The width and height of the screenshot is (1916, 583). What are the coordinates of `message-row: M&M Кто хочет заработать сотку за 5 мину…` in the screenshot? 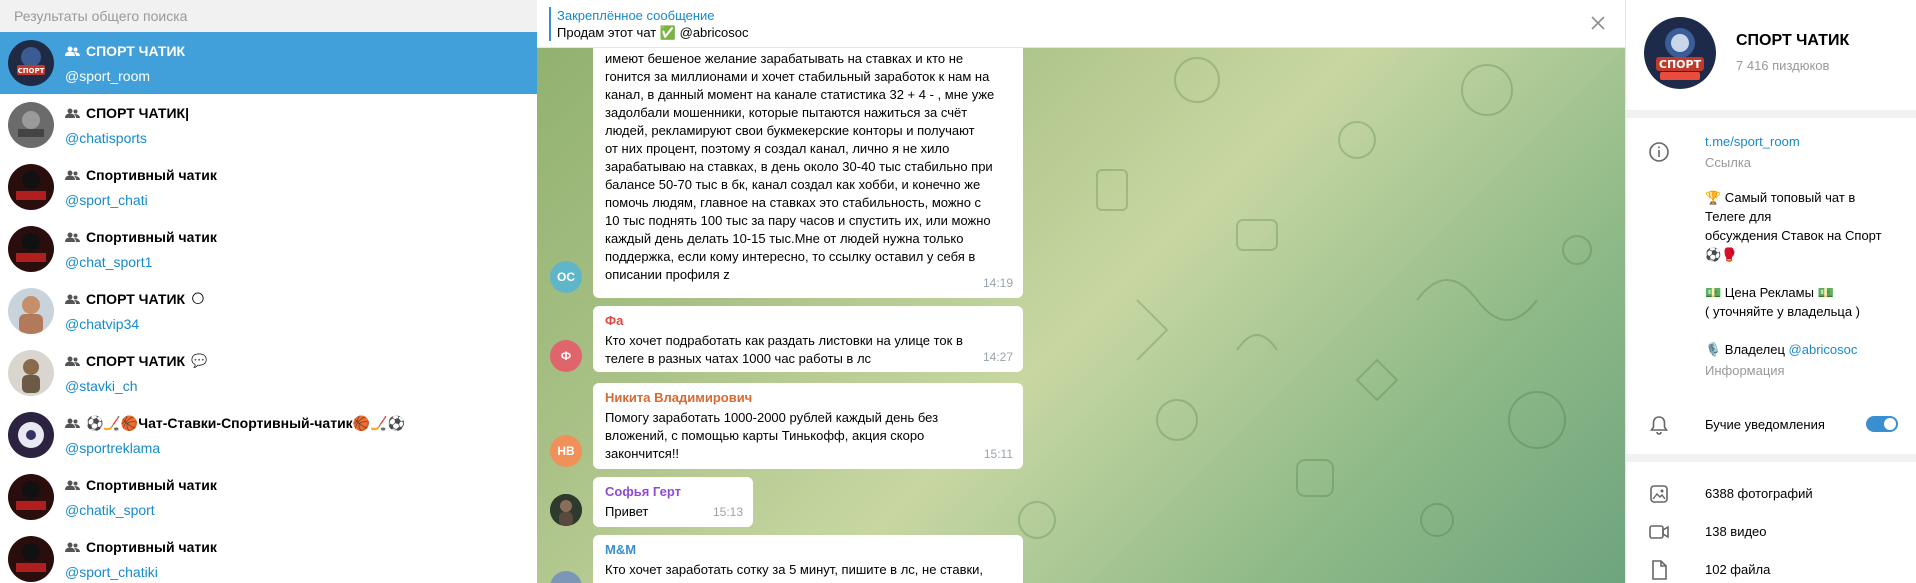 It's located at (810, 559).